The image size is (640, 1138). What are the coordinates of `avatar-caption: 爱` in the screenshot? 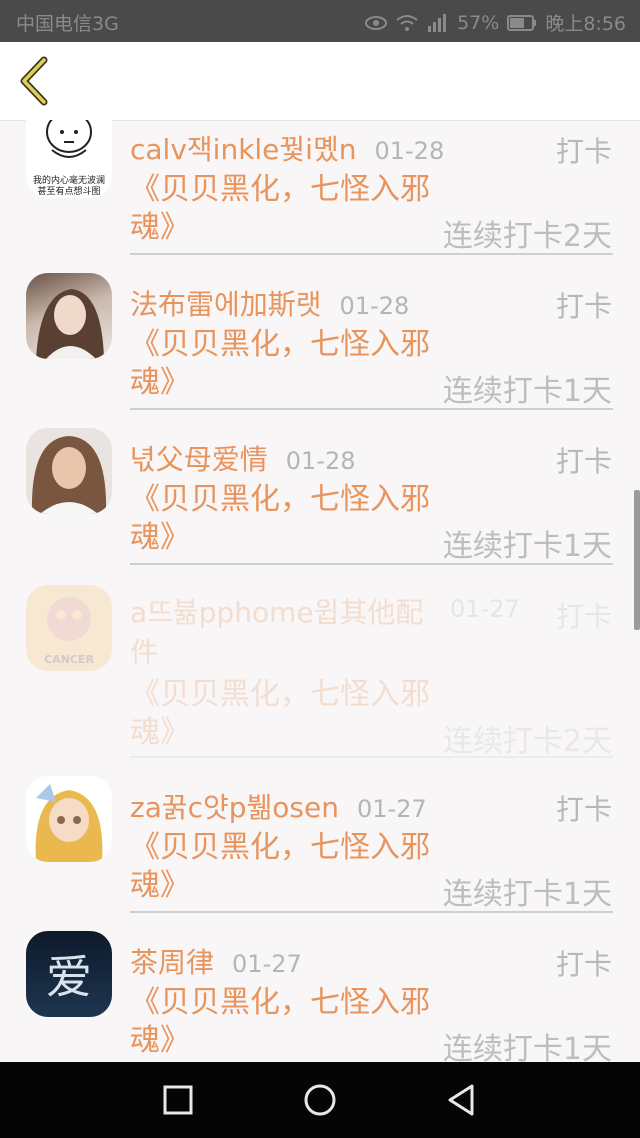 It's located at (69, 977).